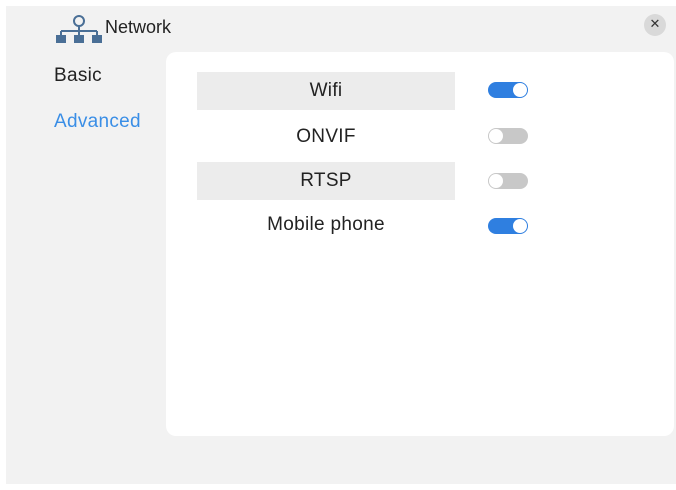 The image size is (676, 490). Describe the element at coordinates (138, 27) in the screenshot. I see `window-title: Network` at that location.